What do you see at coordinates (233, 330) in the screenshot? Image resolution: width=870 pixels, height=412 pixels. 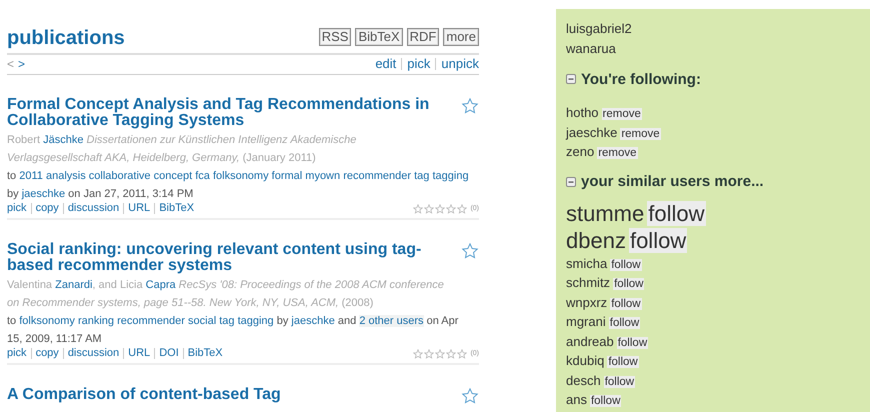 I see `tag-line: to folksonomy ranking recommender social tag tagging by jaeschke and 2 other users on Apr 15, 2009, 11:17 AM` at bounding box center [233, 330].